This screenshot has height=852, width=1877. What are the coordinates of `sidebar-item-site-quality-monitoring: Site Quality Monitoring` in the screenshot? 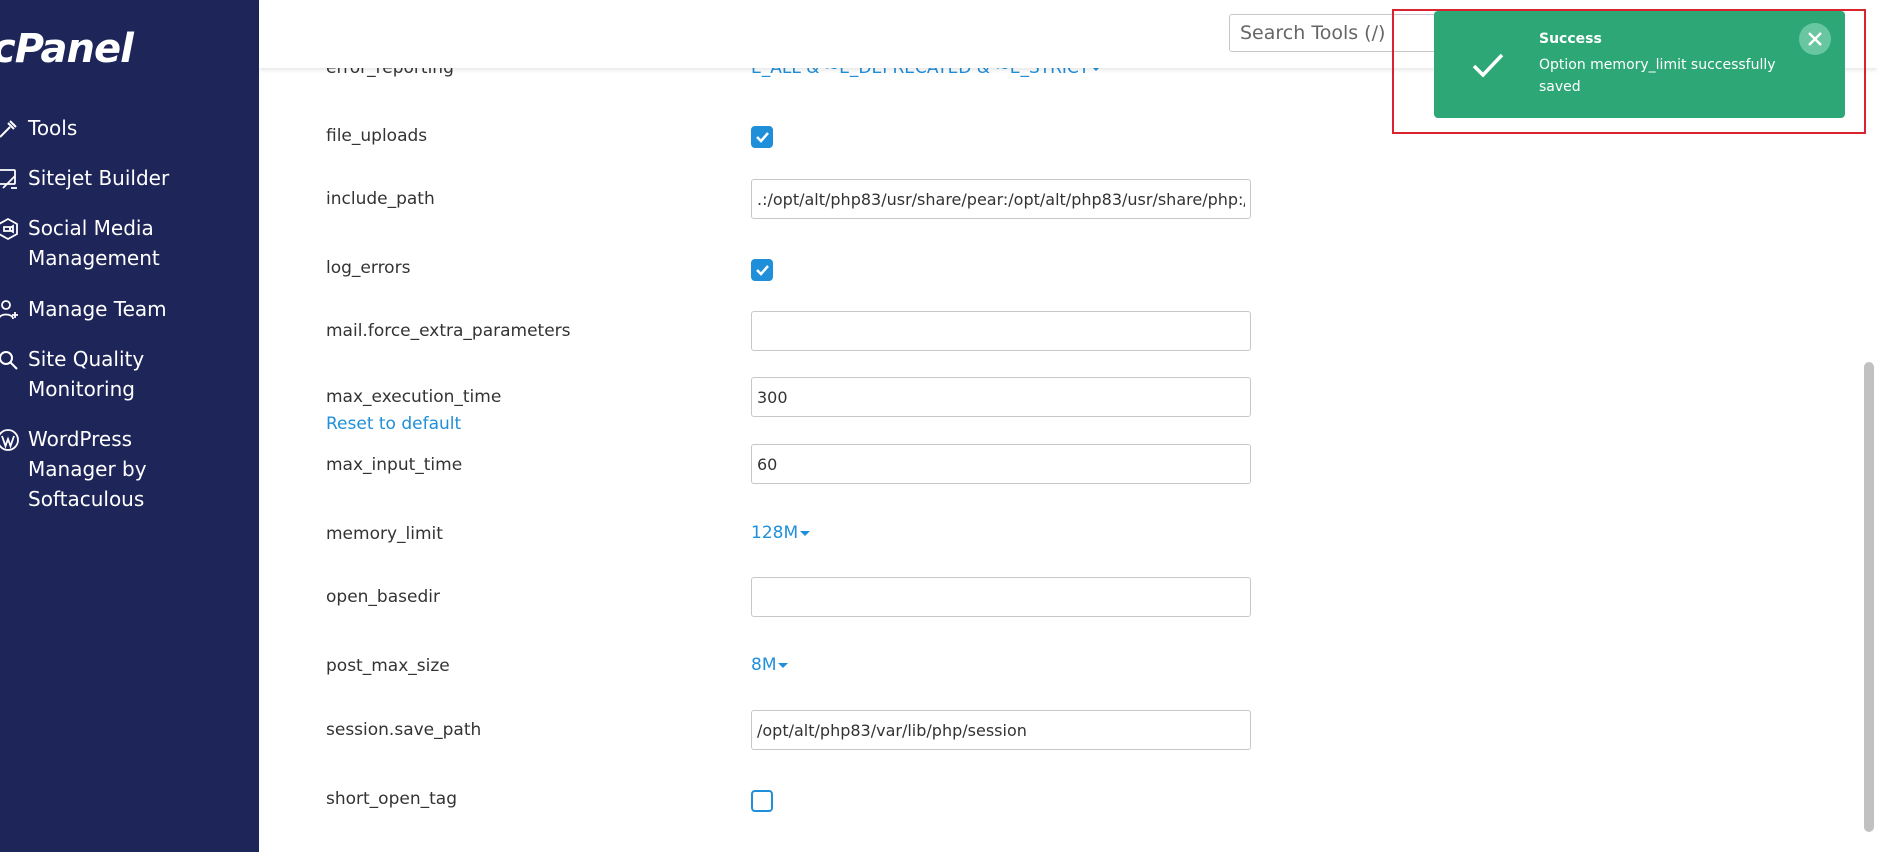 It's located at (72, 374).